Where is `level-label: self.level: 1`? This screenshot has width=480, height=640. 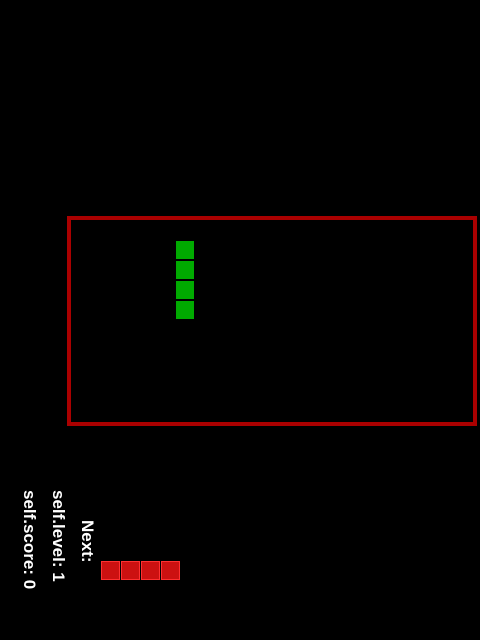
level-label: self.level: 1 is located at coordinates (58, 536).